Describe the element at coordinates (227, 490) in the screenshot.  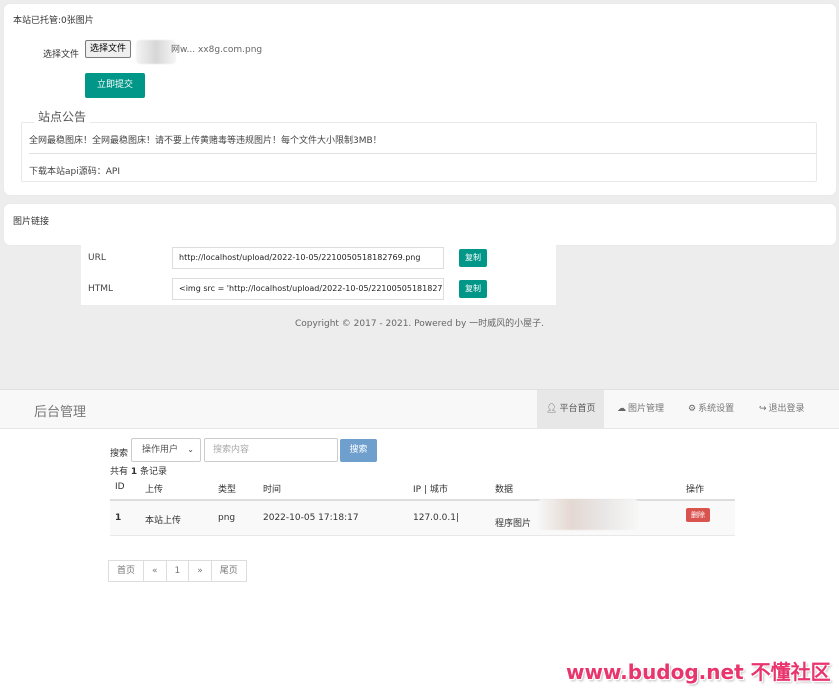
I see `column-type: 类型` at that location.